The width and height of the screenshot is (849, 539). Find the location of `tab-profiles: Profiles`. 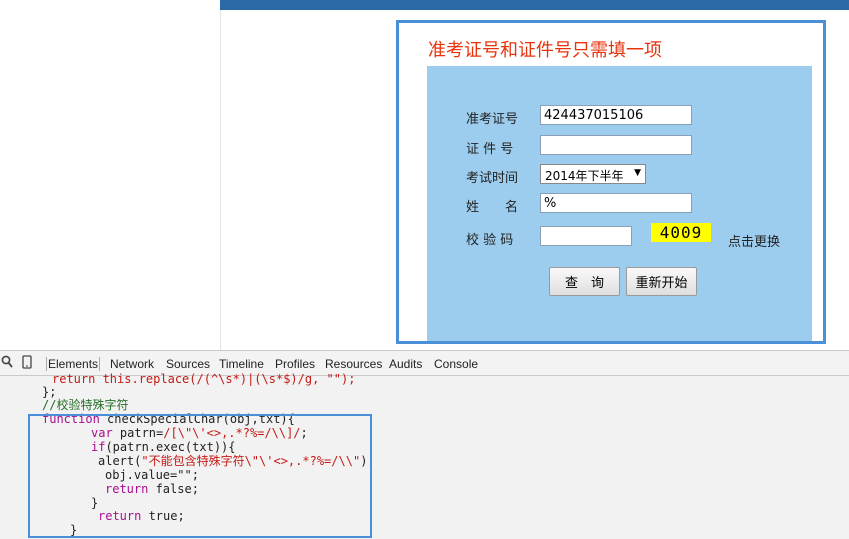

tab-profiles: Profiles is located at coordinates (295, 364).